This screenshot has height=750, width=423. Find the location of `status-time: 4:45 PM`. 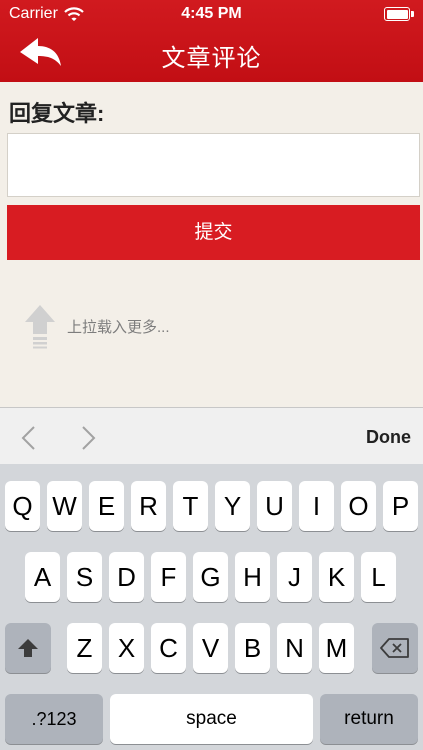

status-time: 4:45 PM is located at coordinates (211, 13).